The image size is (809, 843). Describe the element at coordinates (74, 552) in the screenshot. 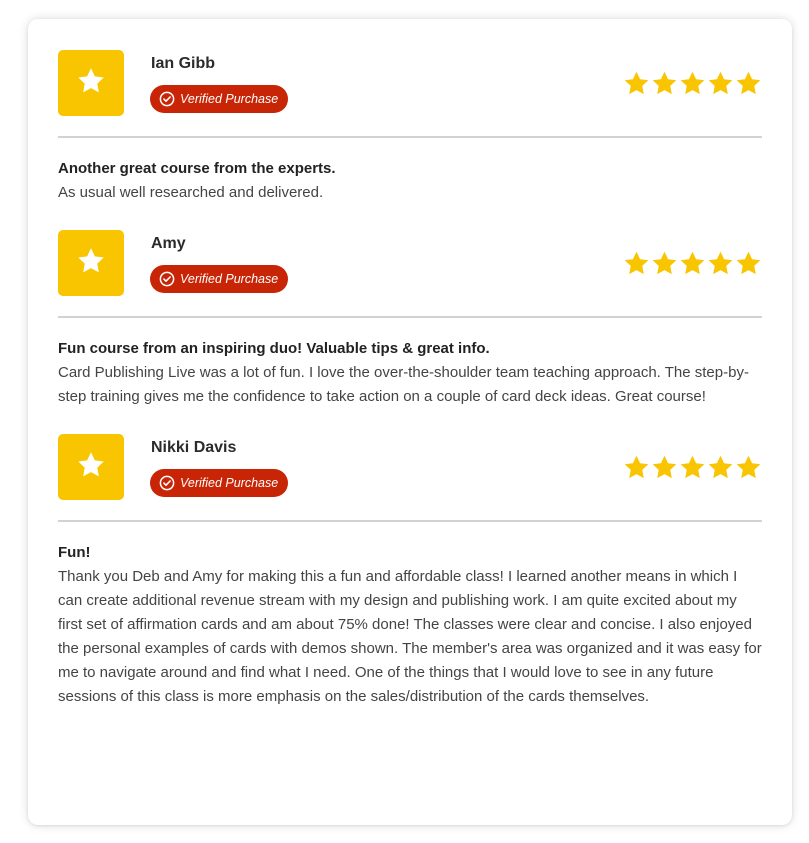

I see `review-title: Fun!` at that location.